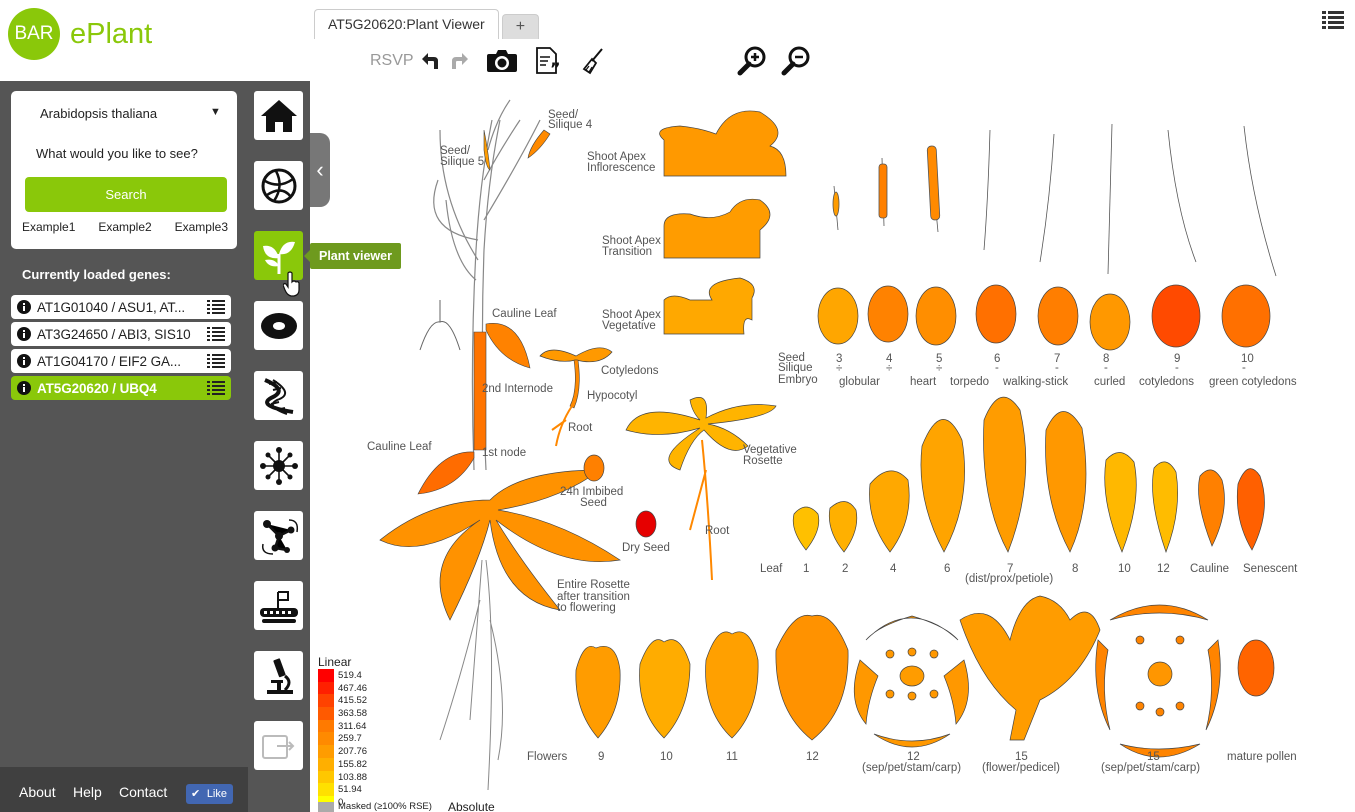 Image resolution: width=1355 pixels, height=812 pixels. Describe the element at coordinates (1250, 509) in the screenshot. I see `leaf-senescent` at that location.